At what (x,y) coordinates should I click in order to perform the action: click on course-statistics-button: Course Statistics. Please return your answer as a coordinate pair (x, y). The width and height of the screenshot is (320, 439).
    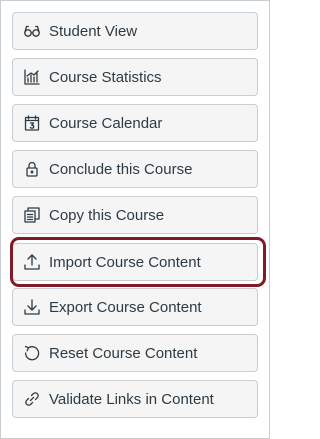
    Looking at the image, I should click on (135, 77).